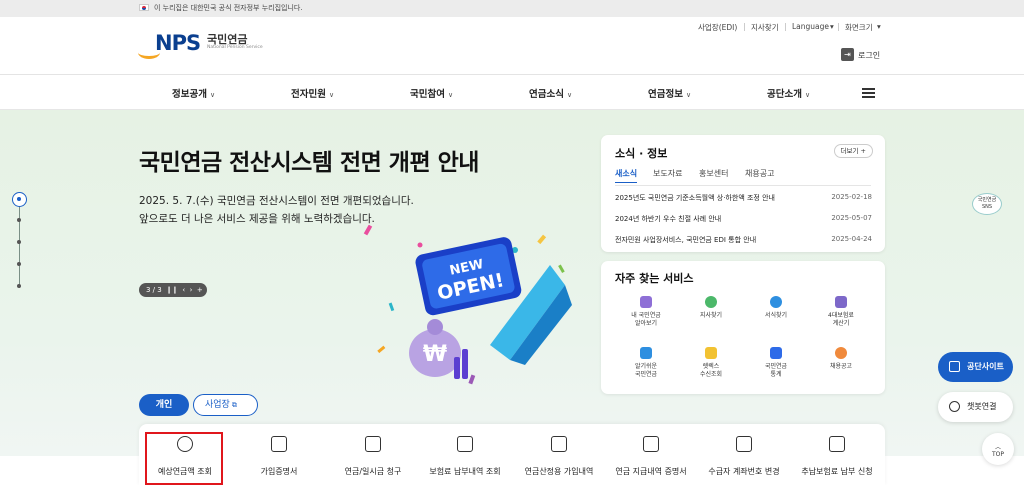 The width and height of the screenshot is (1024, 485). I want to click on slide-indicator-active, so click(19, 199).